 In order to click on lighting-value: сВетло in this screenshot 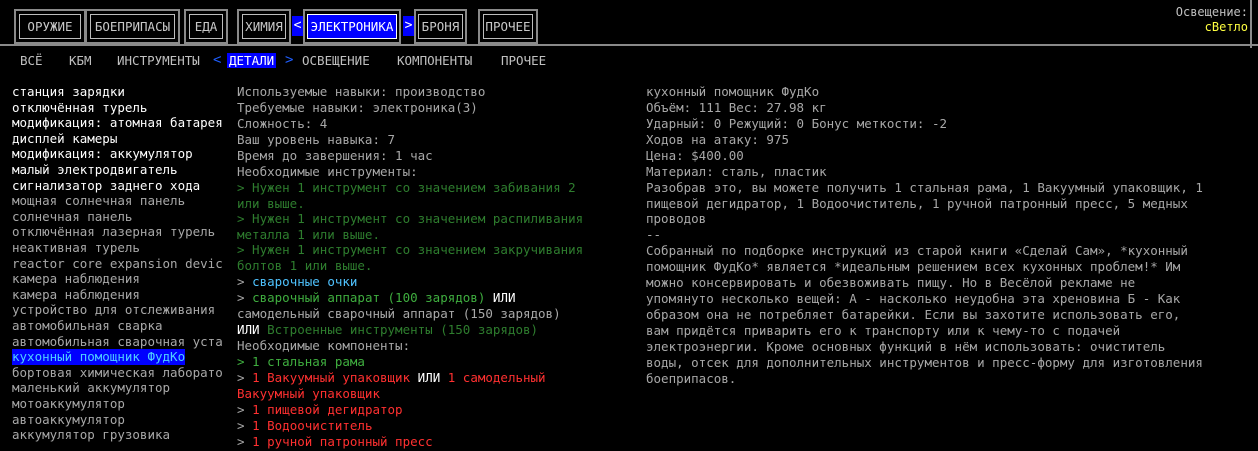, I will do `click(1226, 27)`.